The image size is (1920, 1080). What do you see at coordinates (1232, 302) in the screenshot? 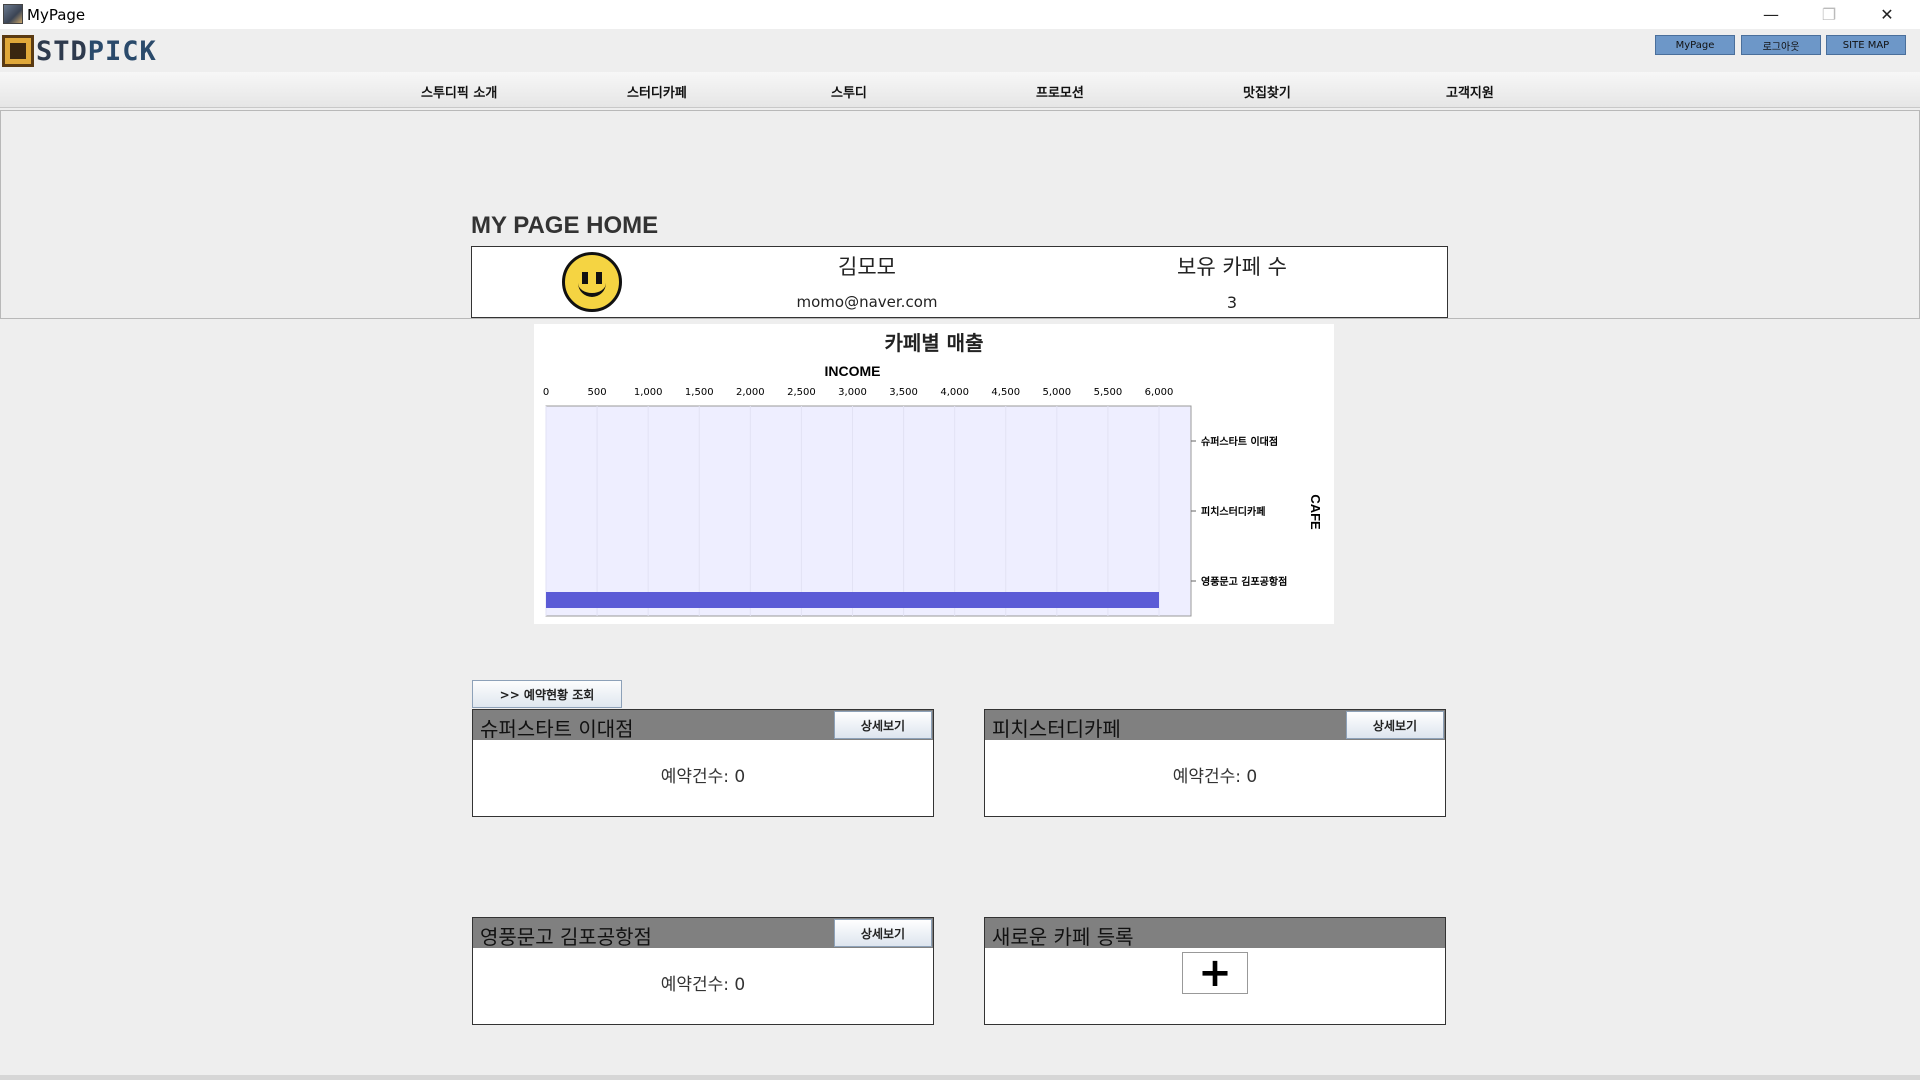
I see `cafe-count-value: 3` at bounding box center [1232, 302].